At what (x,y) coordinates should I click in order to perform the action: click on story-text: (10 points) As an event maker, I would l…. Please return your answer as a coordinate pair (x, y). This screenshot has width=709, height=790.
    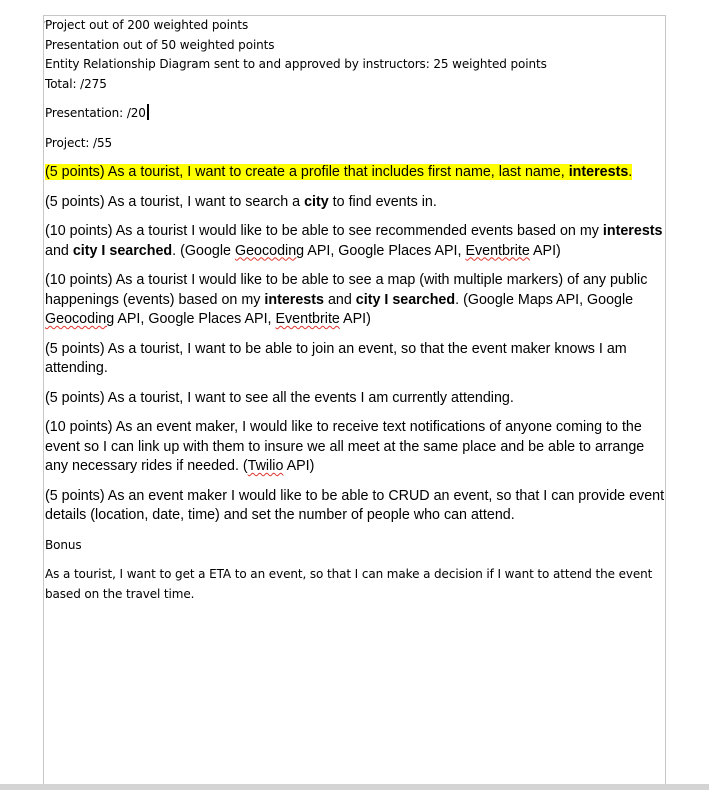
    Looking at the image, I should click on (345, 446).